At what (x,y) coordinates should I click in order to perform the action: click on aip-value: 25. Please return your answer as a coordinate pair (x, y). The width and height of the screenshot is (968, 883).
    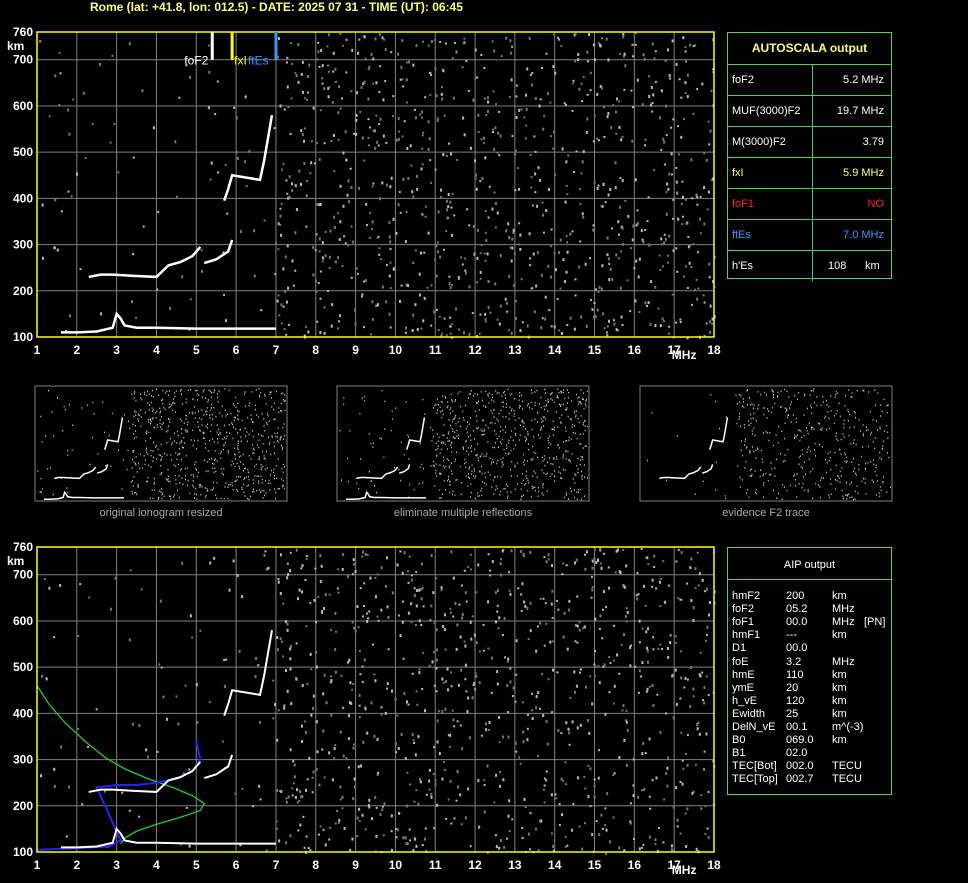
    Looking at the image, I should click on (792, 713).